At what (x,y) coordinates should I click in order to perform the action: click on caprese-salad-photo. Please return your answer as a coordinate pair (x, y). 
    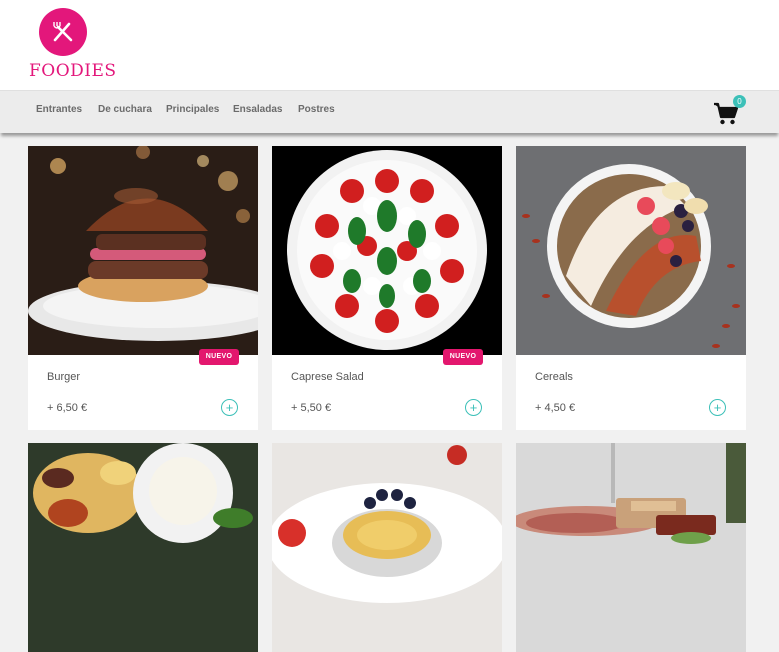
    Looking at the image, I should click on (387, 250).